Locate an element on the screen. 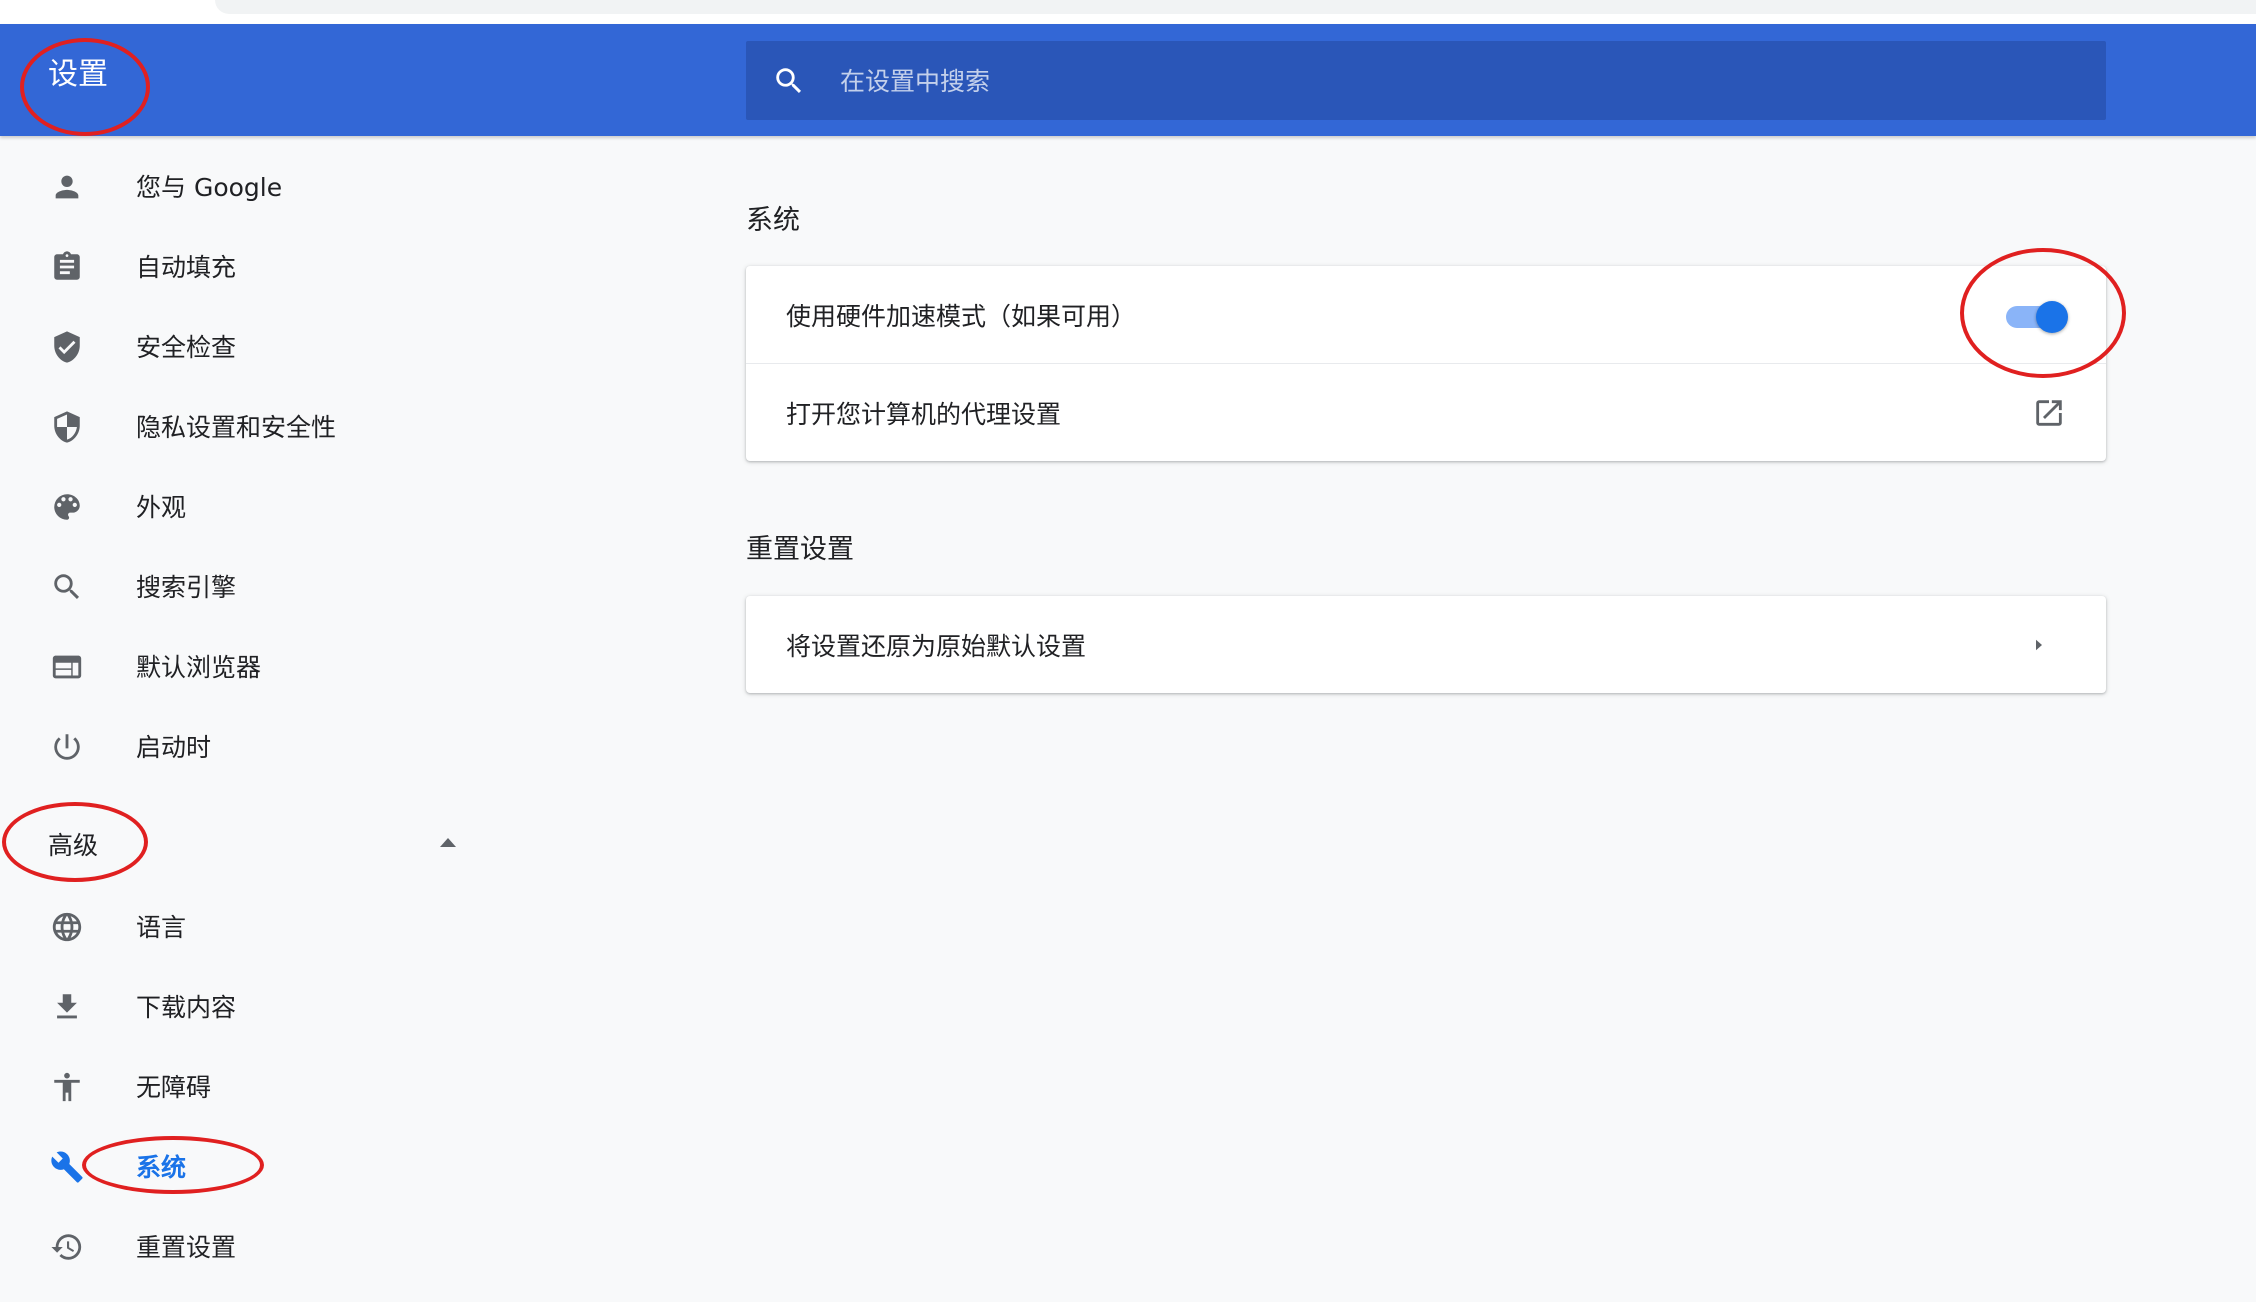 Image resolution: width=2256 pixels, height=1302 pixels. sidebar-item-label: 系统 is located at coordinates (161, 1167).